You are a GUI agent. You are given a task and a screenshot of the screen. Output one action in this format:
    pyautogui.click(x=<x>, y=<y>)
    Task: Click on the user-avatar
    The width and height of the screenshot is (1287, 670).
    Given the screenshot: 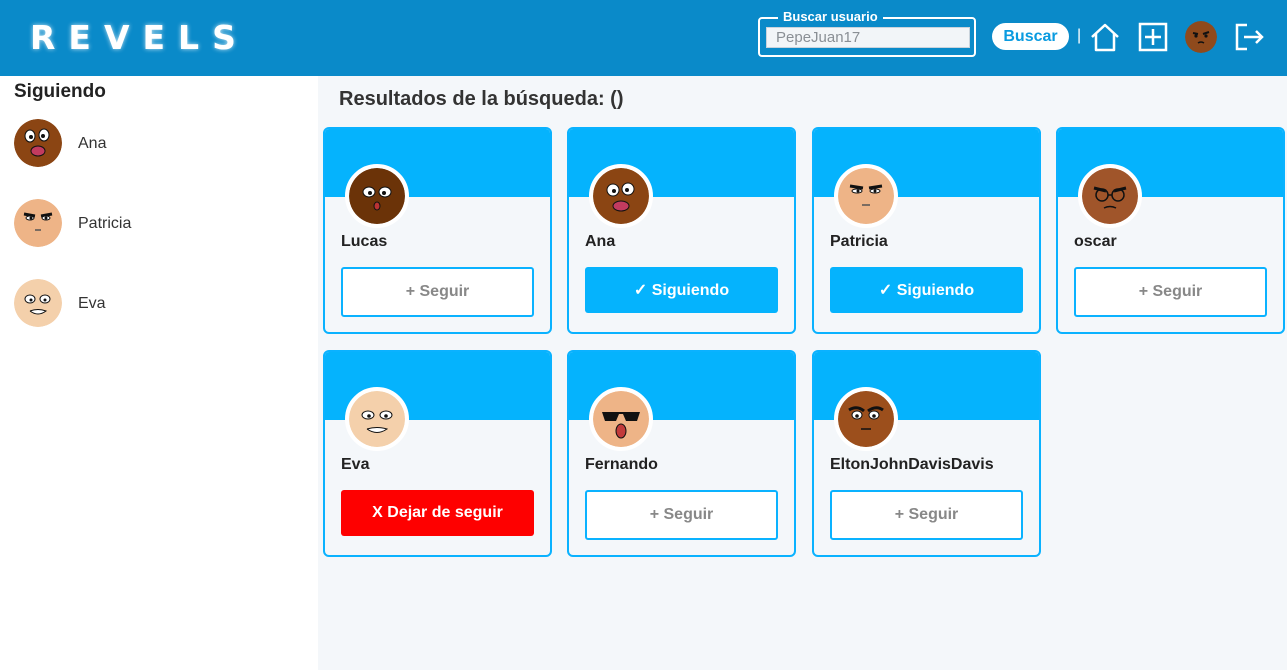 What is the action you would take?
    pyautogui.click(x=1201, y=37)
    